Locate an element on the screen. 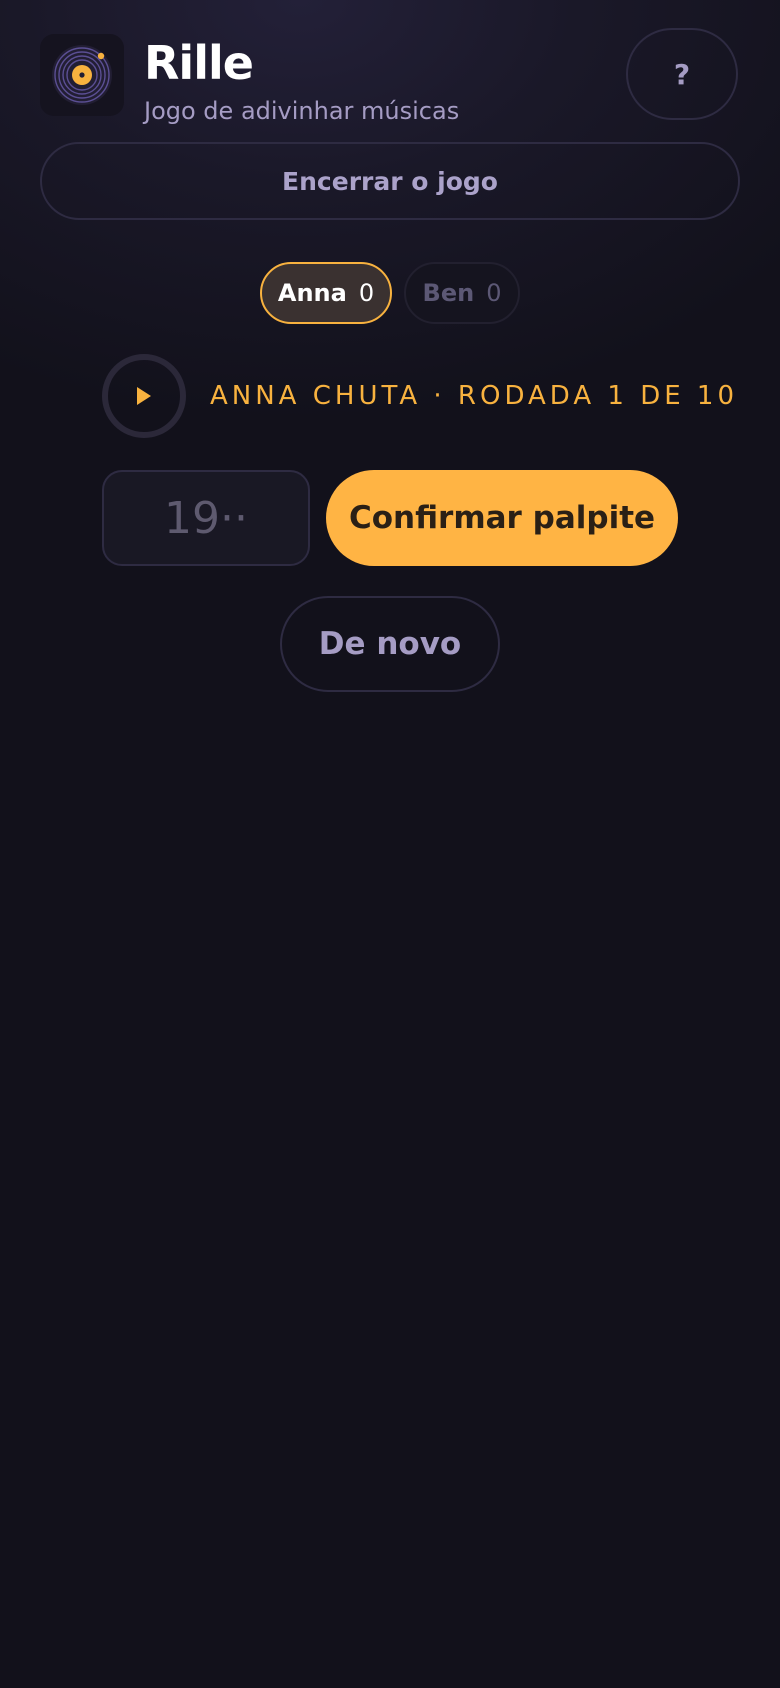  end-game-button: Encerrar o jogo is located at coordinates (390, 181).